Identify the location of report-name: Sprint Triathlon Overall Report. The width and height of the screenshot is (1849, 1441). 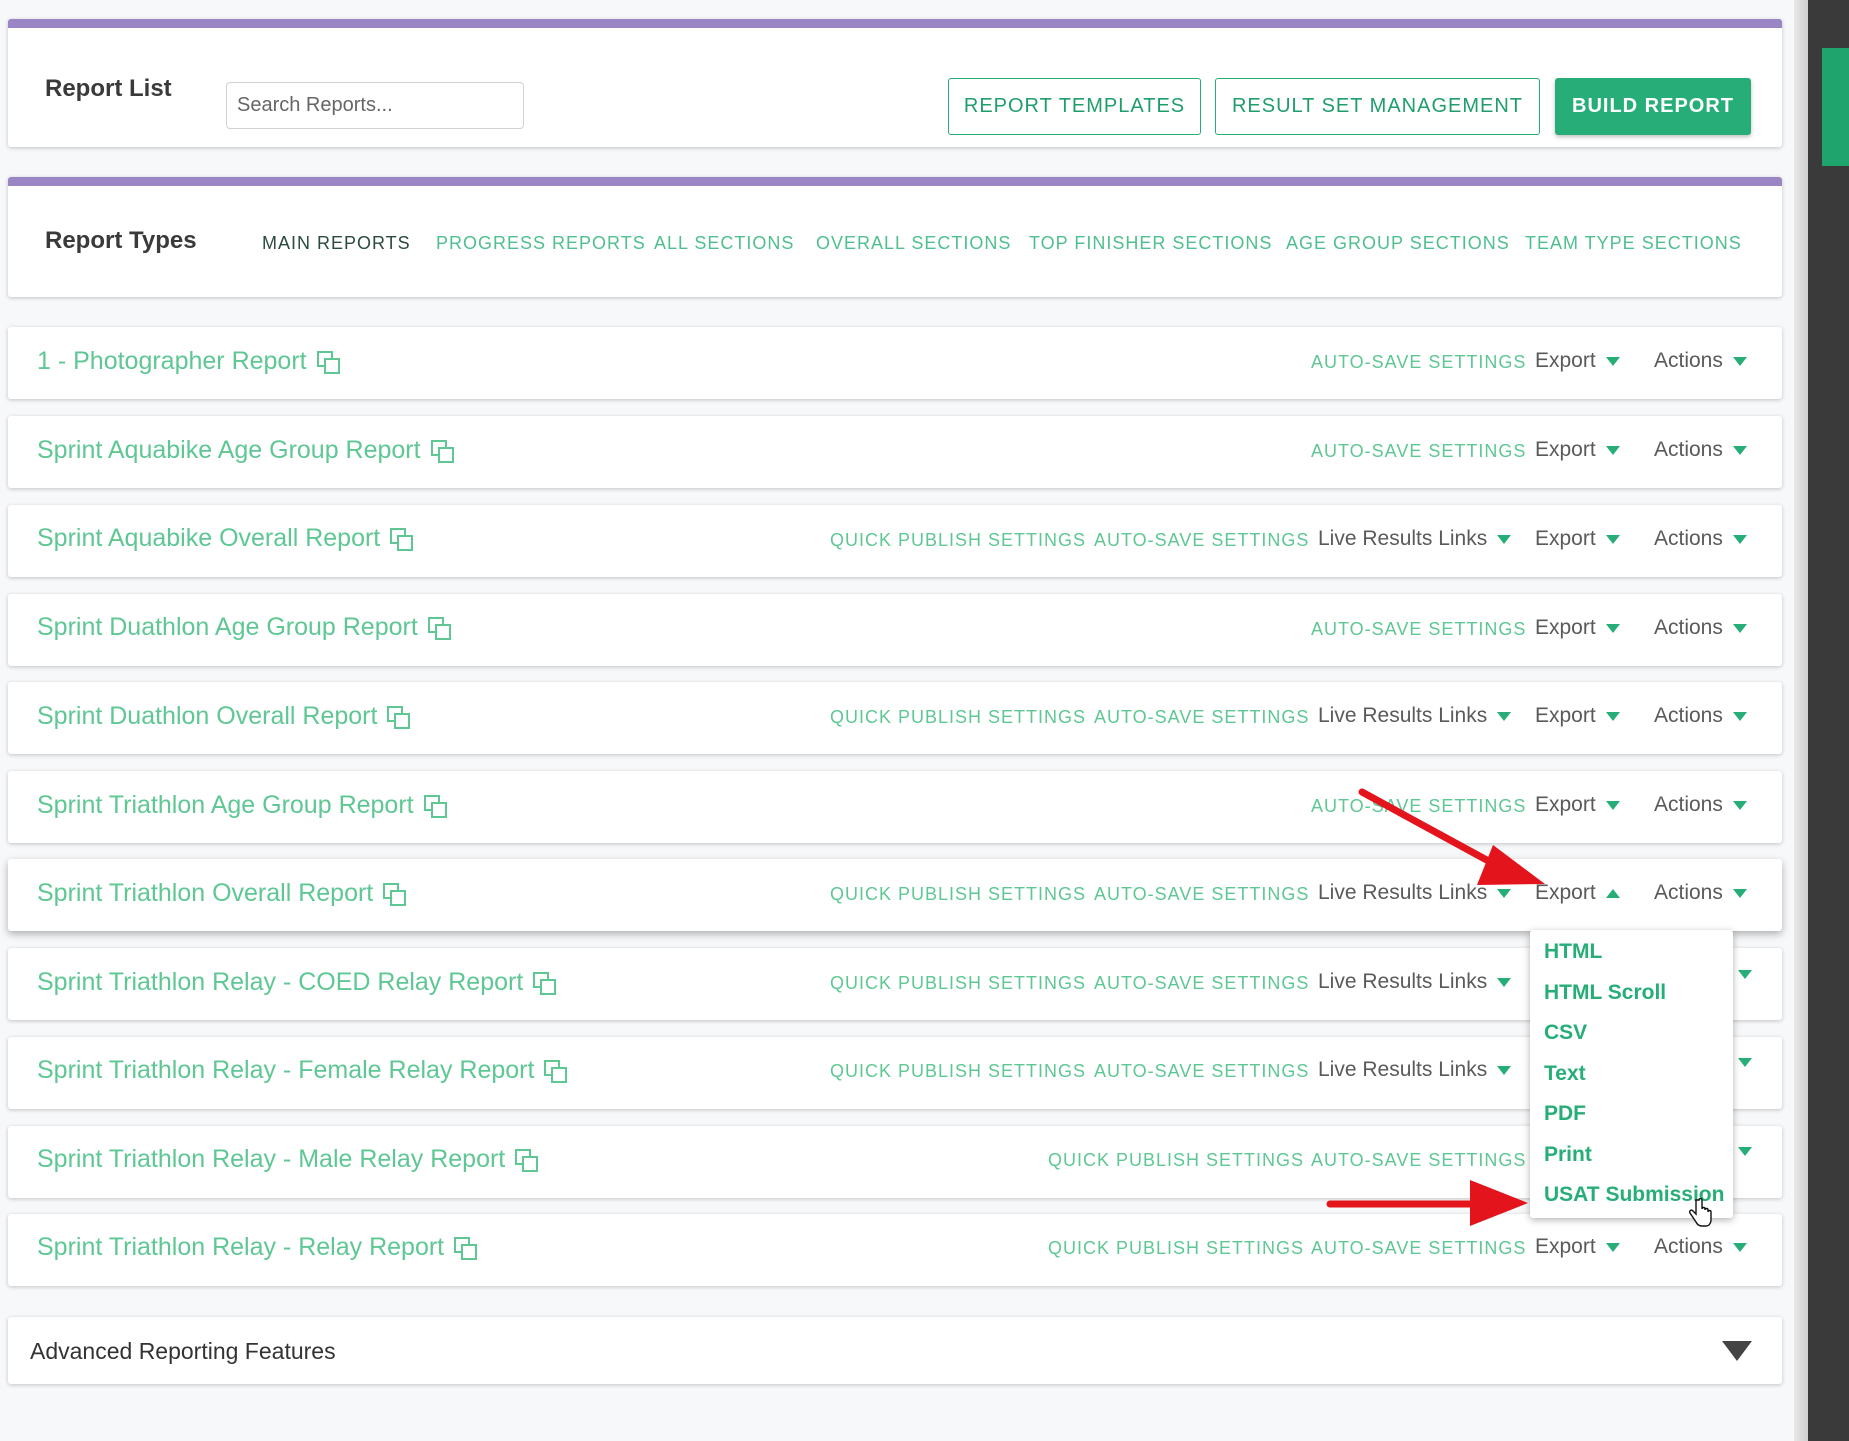
(222, 893).